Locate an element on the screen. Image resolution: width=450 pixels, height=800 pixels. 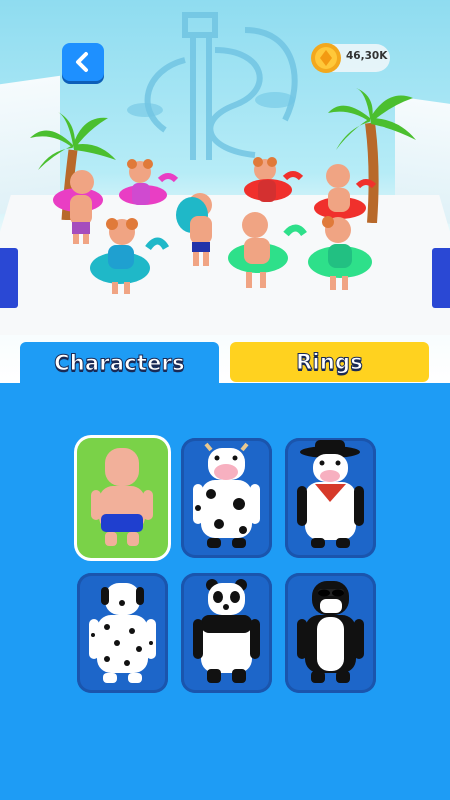
back-button is located at coordinates (83, 62).